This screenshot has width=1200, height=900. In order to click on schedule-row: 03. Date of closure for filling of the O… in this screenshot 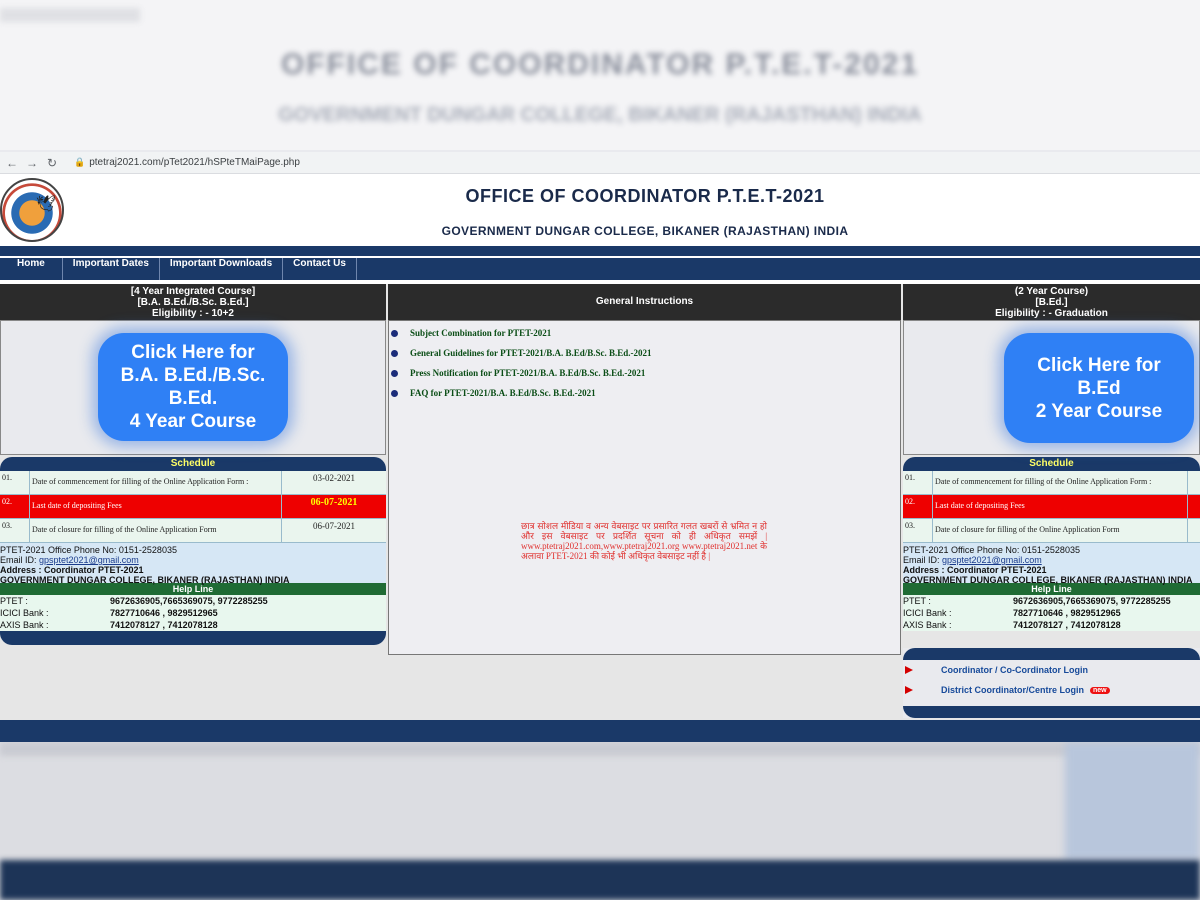, I will do `click(193, 531)`.